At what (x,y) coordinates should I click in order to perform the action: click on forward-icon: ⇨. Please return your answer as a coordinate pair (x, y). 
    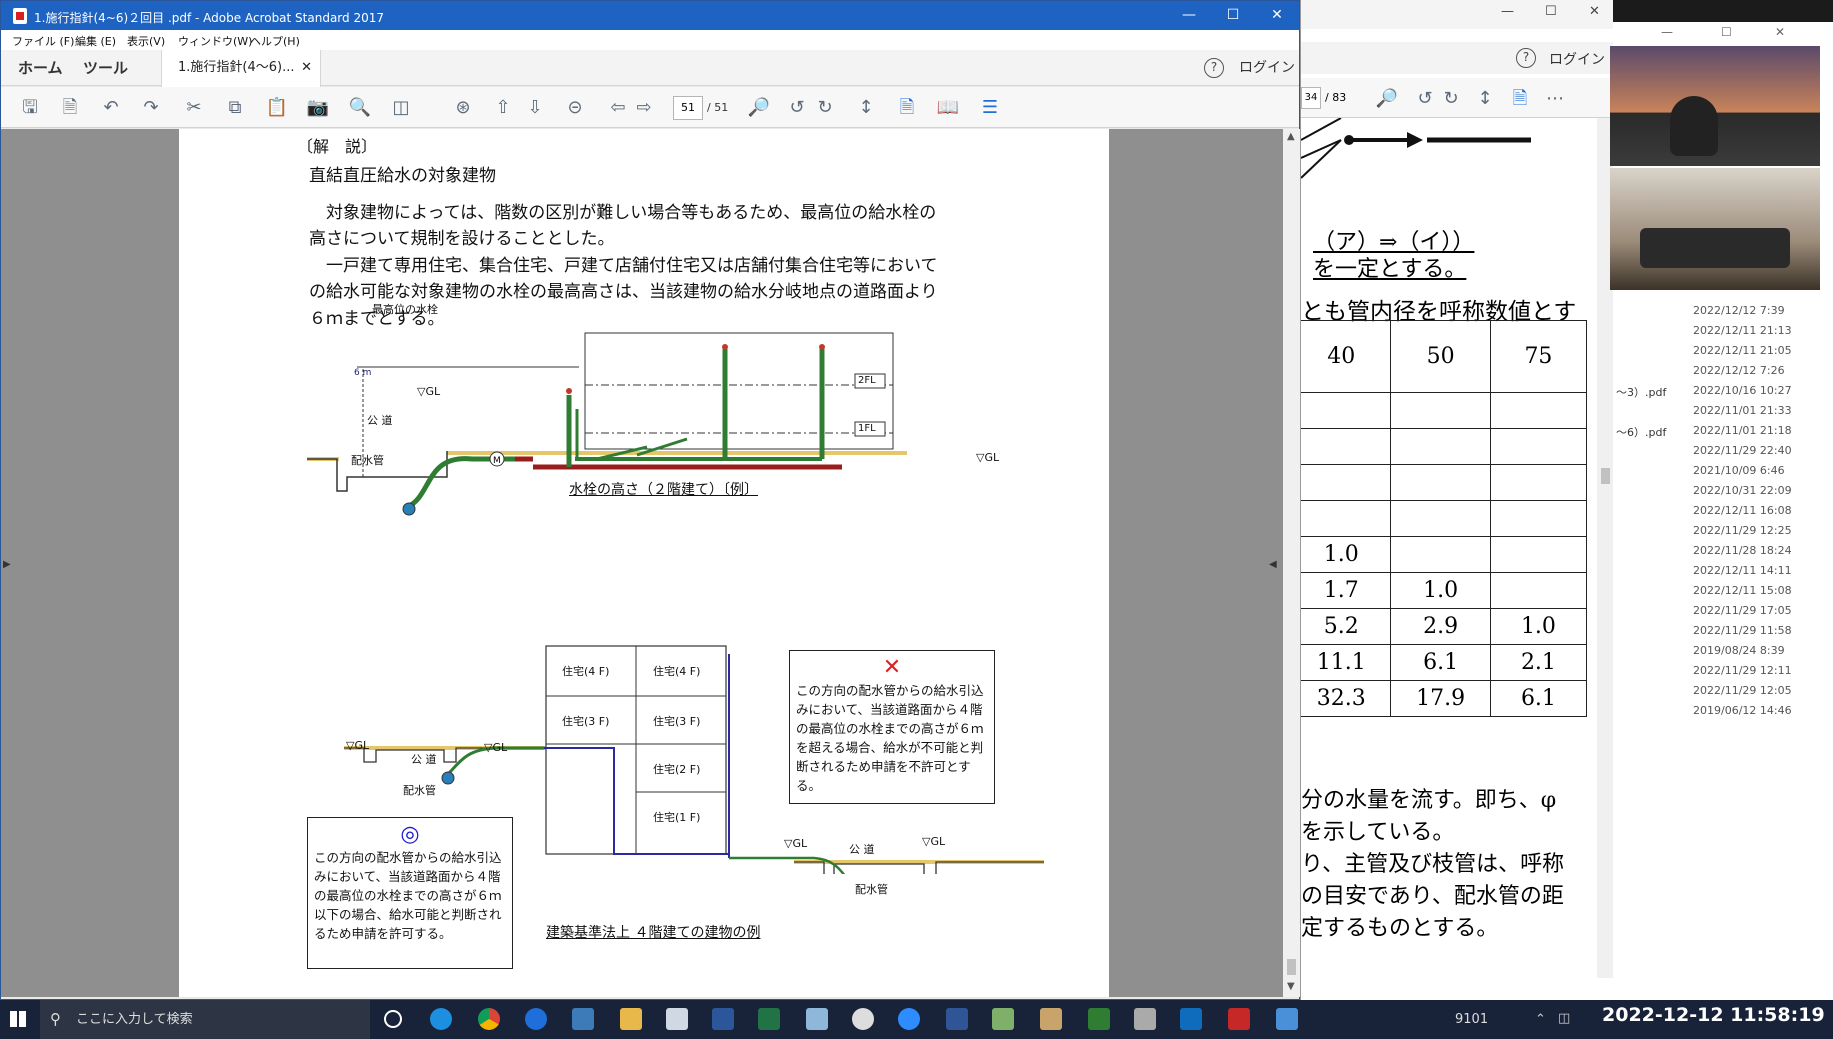
    Looking at the image, I should click on (644, 108).